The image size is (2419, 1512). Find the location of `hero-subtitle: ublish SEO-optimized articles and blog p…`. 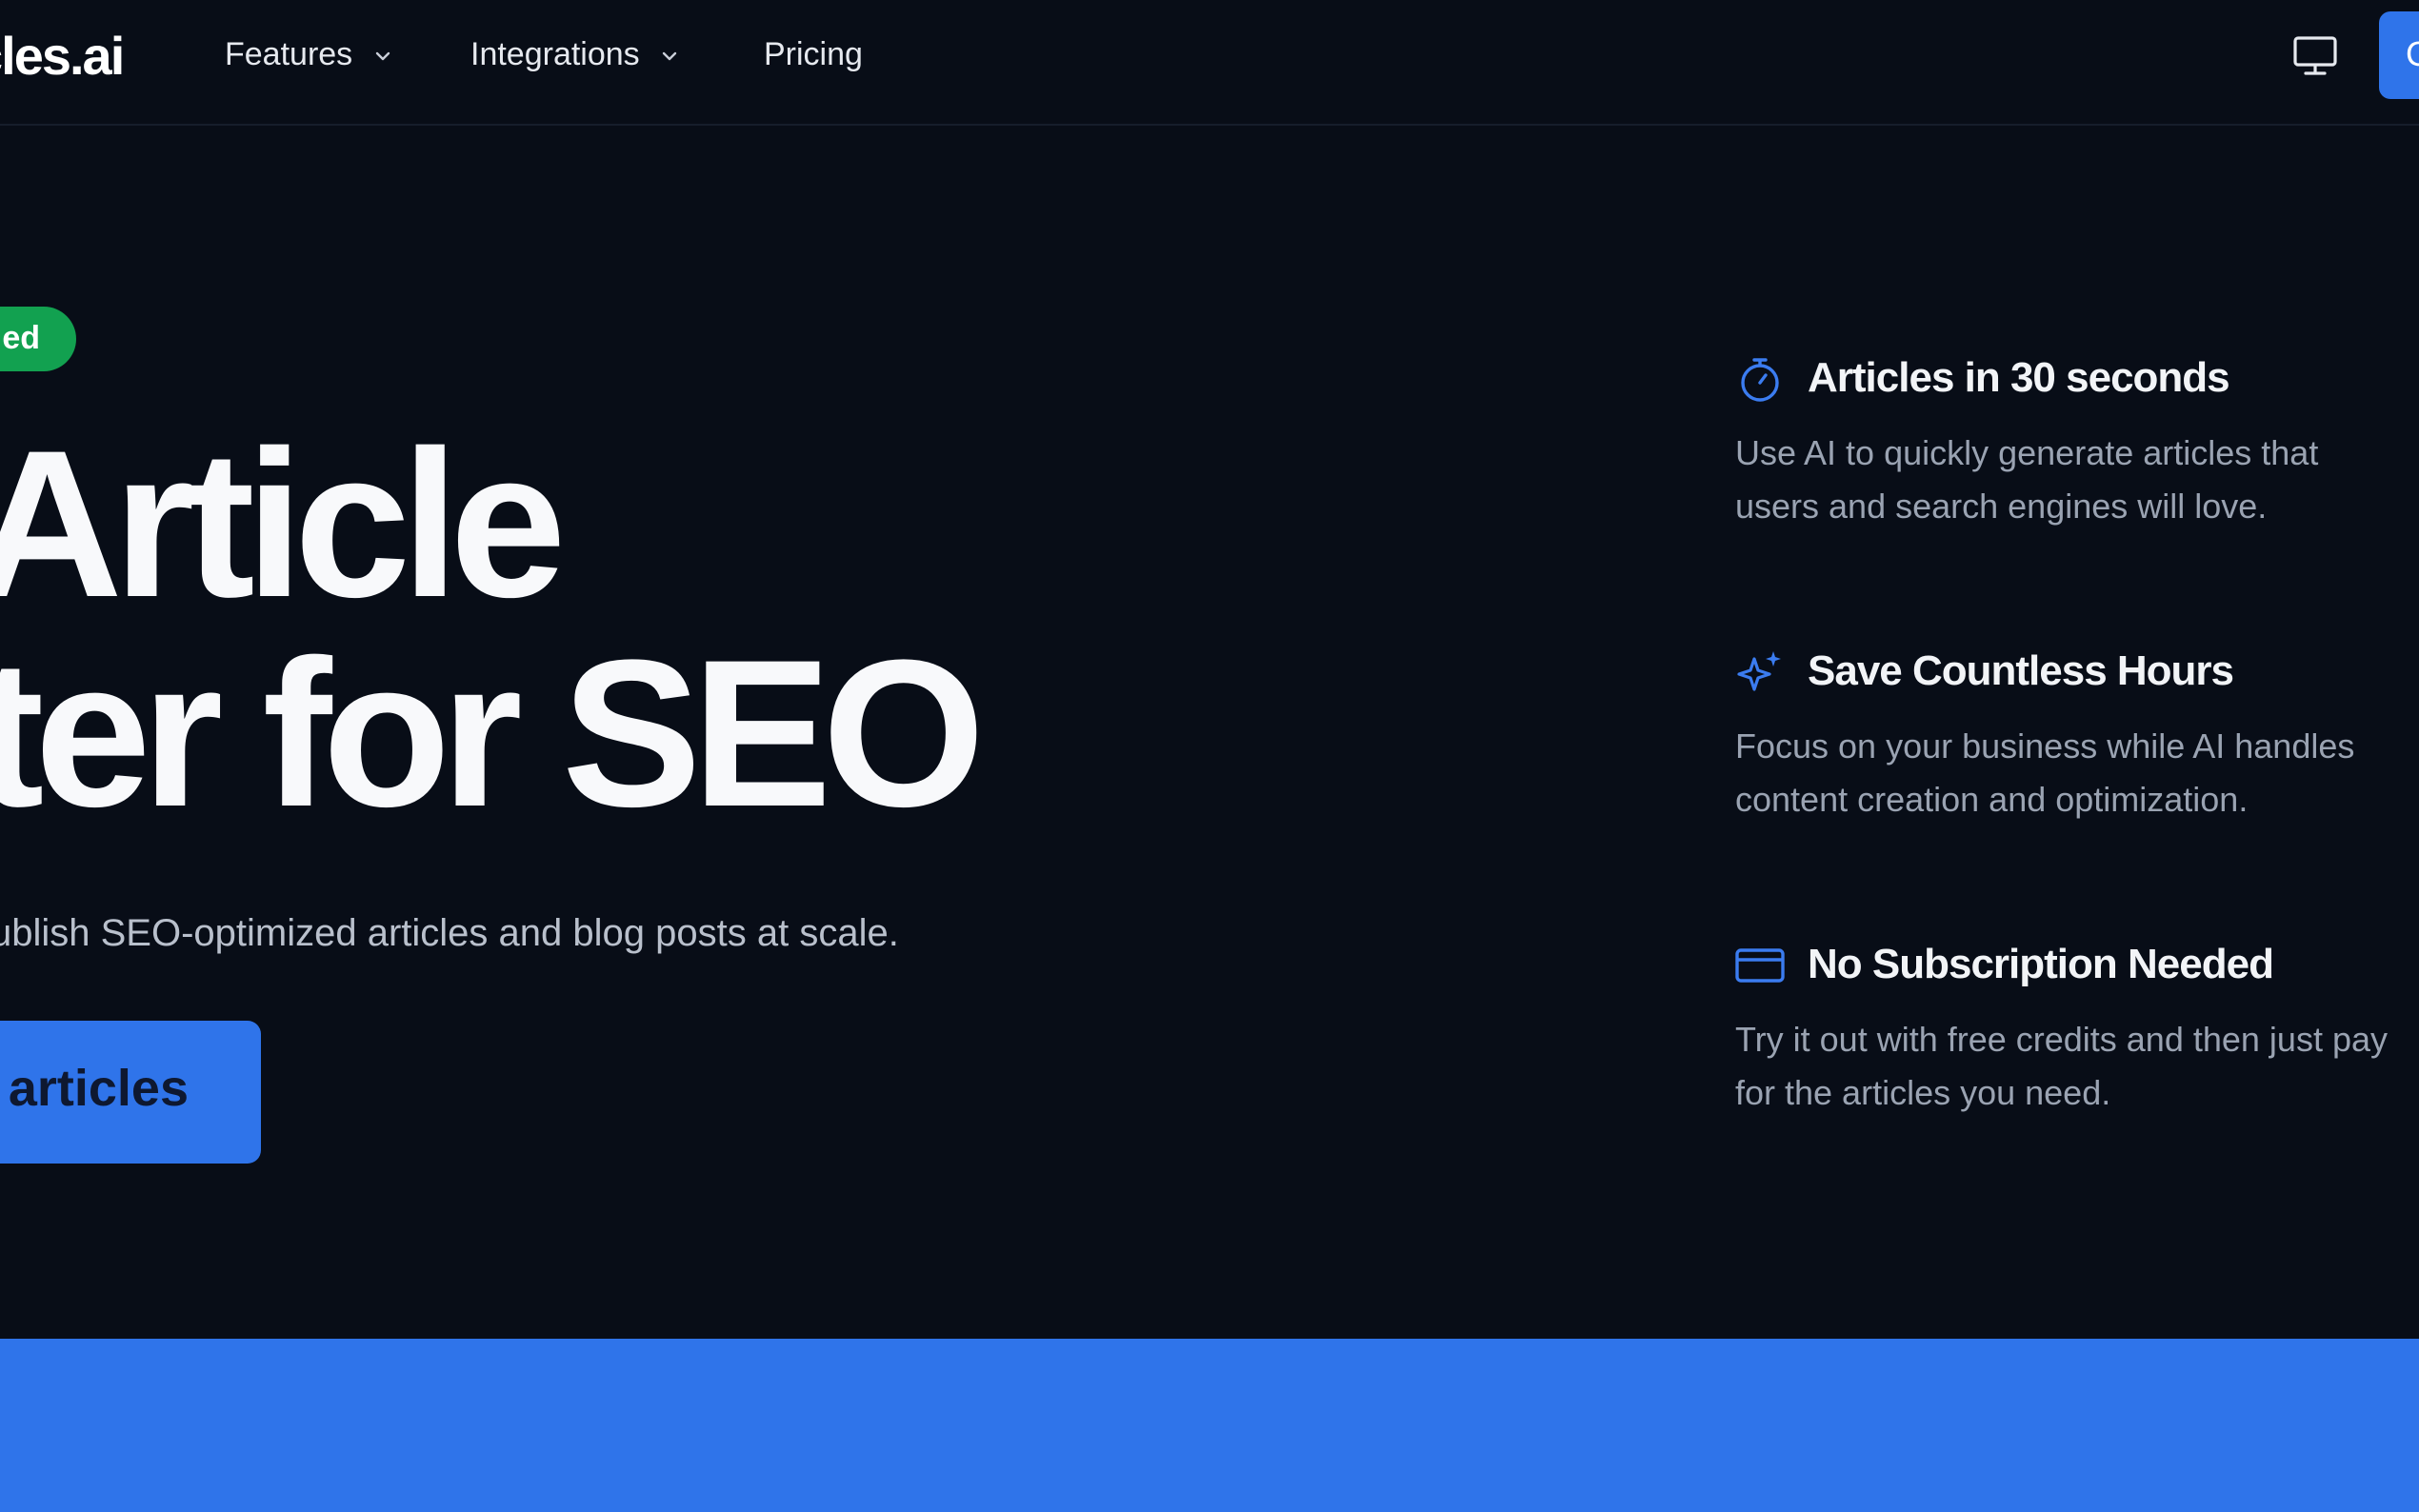

hero-subtitle: ublish SEO-optimized articles and blog p… is located at coordinates (449, 933).